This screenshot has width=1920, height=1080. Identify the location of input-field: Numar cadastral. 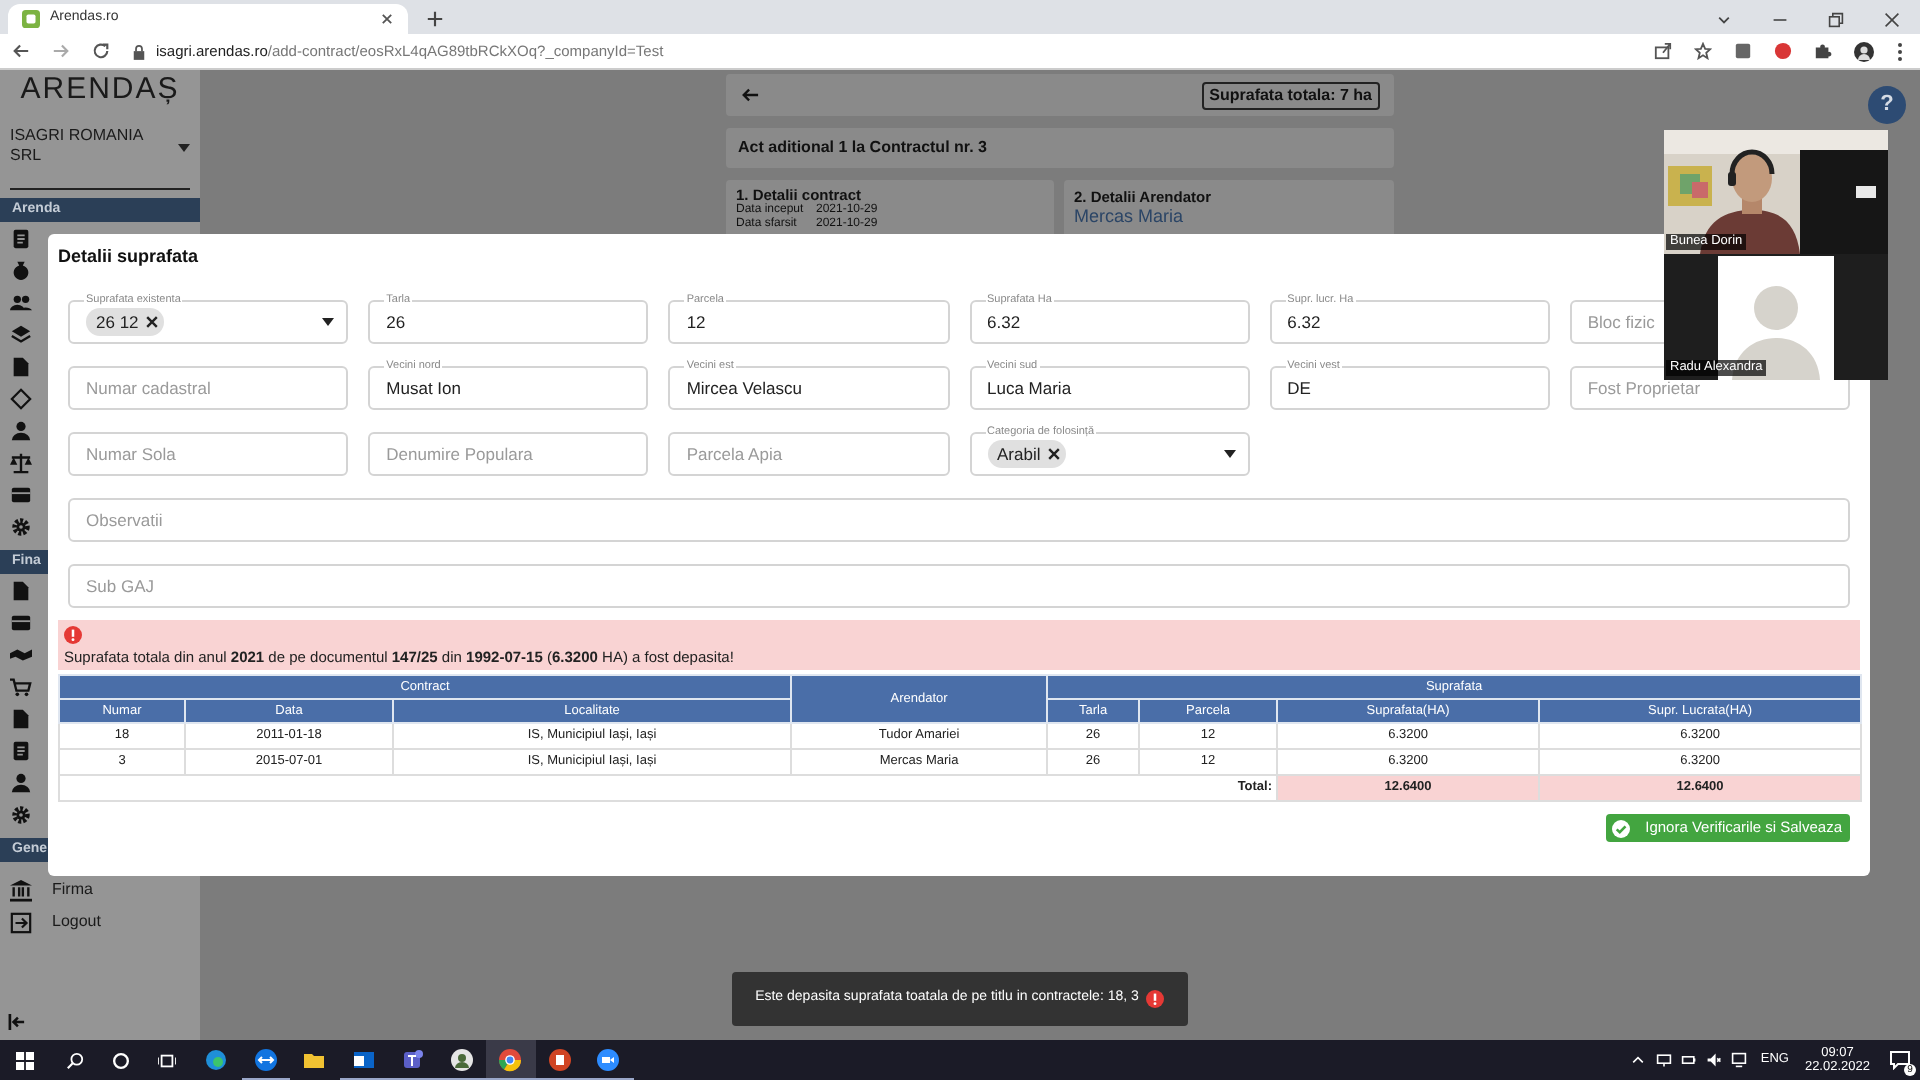
(208, 388).